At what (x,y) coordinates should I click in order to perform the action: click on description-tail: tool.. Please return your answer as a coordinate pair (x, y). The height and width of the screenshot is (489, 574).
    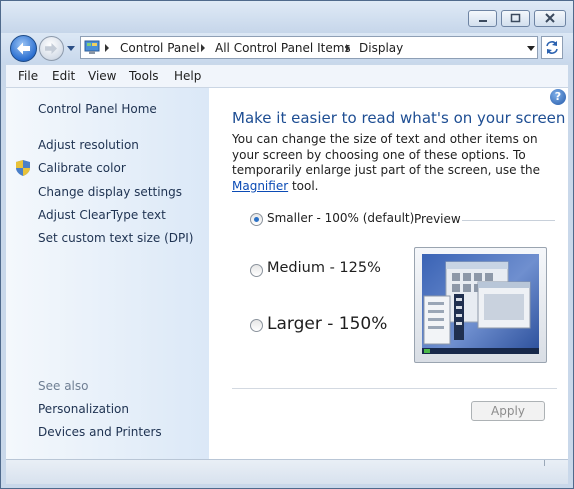
    Looking at the image, I should click on (303, 185).